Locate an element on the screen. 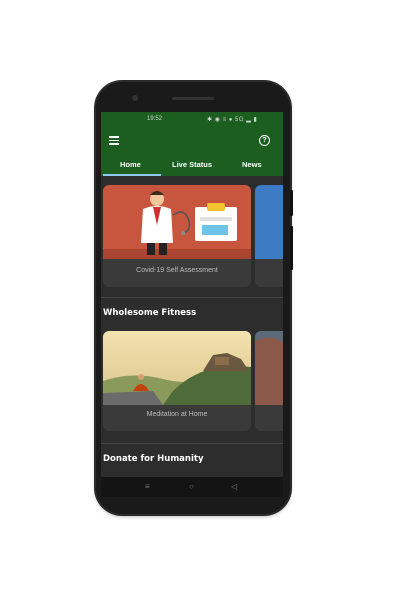 The width and height of the screenshot is (400, 596). home-button: ○ is located at coordinates (191, 486).